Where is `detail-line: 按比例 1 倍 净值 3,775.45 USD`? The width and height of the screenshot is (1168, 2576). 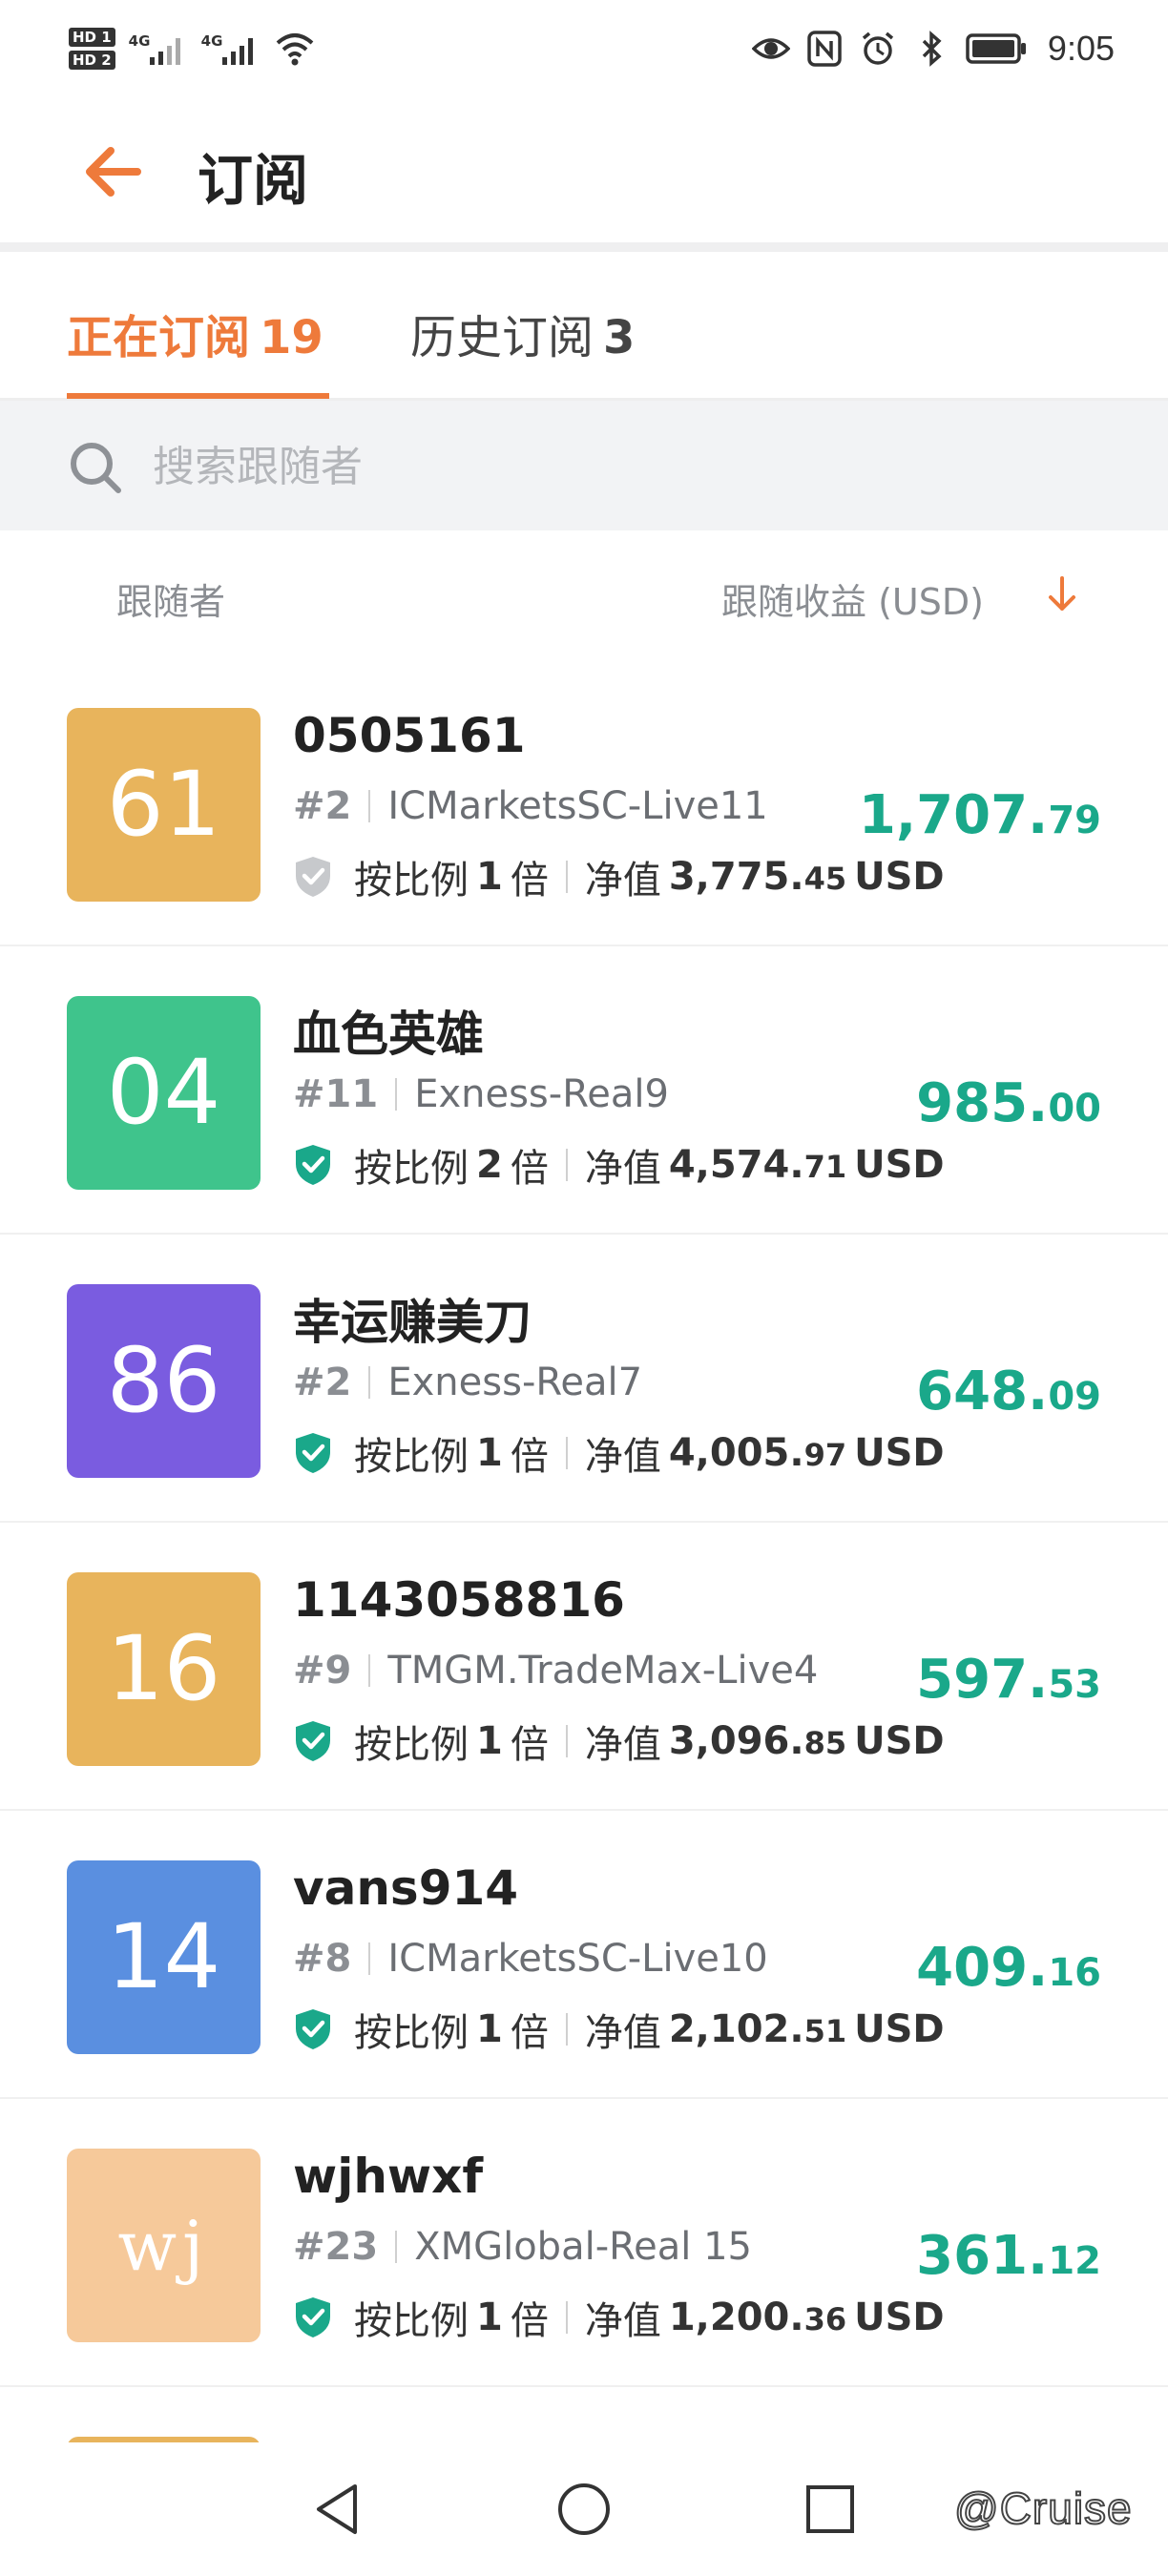 detail-line: 按比例 1 倍 净值 3,775.45 USD is located at coordinates (622, 876).